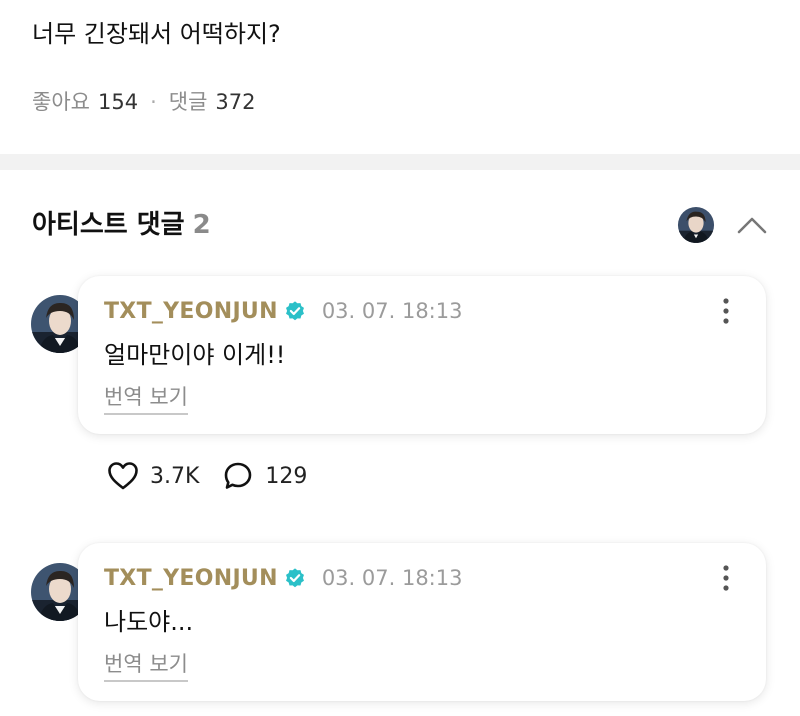 The width and height of the screenshot is (800, 716). I want to click on artist-comments-title: 아티스트 댓글, so click(108, 225).